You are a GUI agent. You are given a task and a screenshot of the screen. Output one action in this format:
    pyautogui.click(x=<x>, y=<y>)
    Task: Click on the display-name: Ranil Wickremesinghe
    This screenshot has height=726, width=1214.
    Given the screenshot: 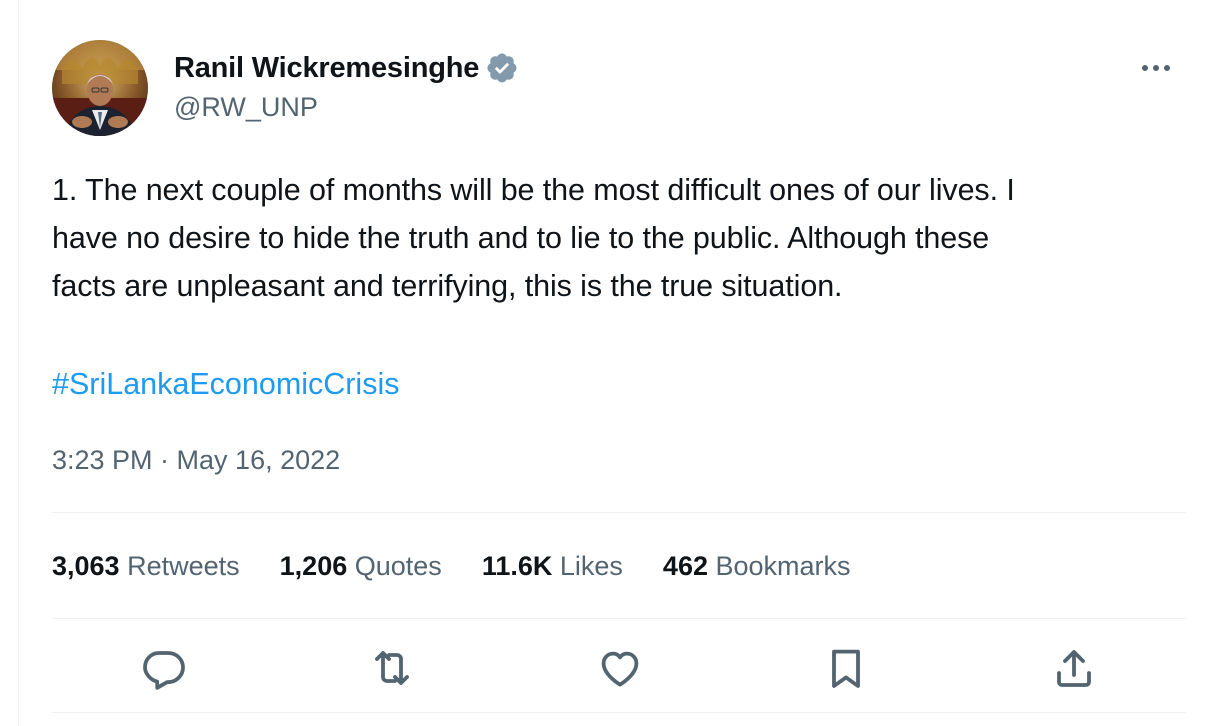 What is the action you would take?
    pyautogui.click(x=326, y=68)
    